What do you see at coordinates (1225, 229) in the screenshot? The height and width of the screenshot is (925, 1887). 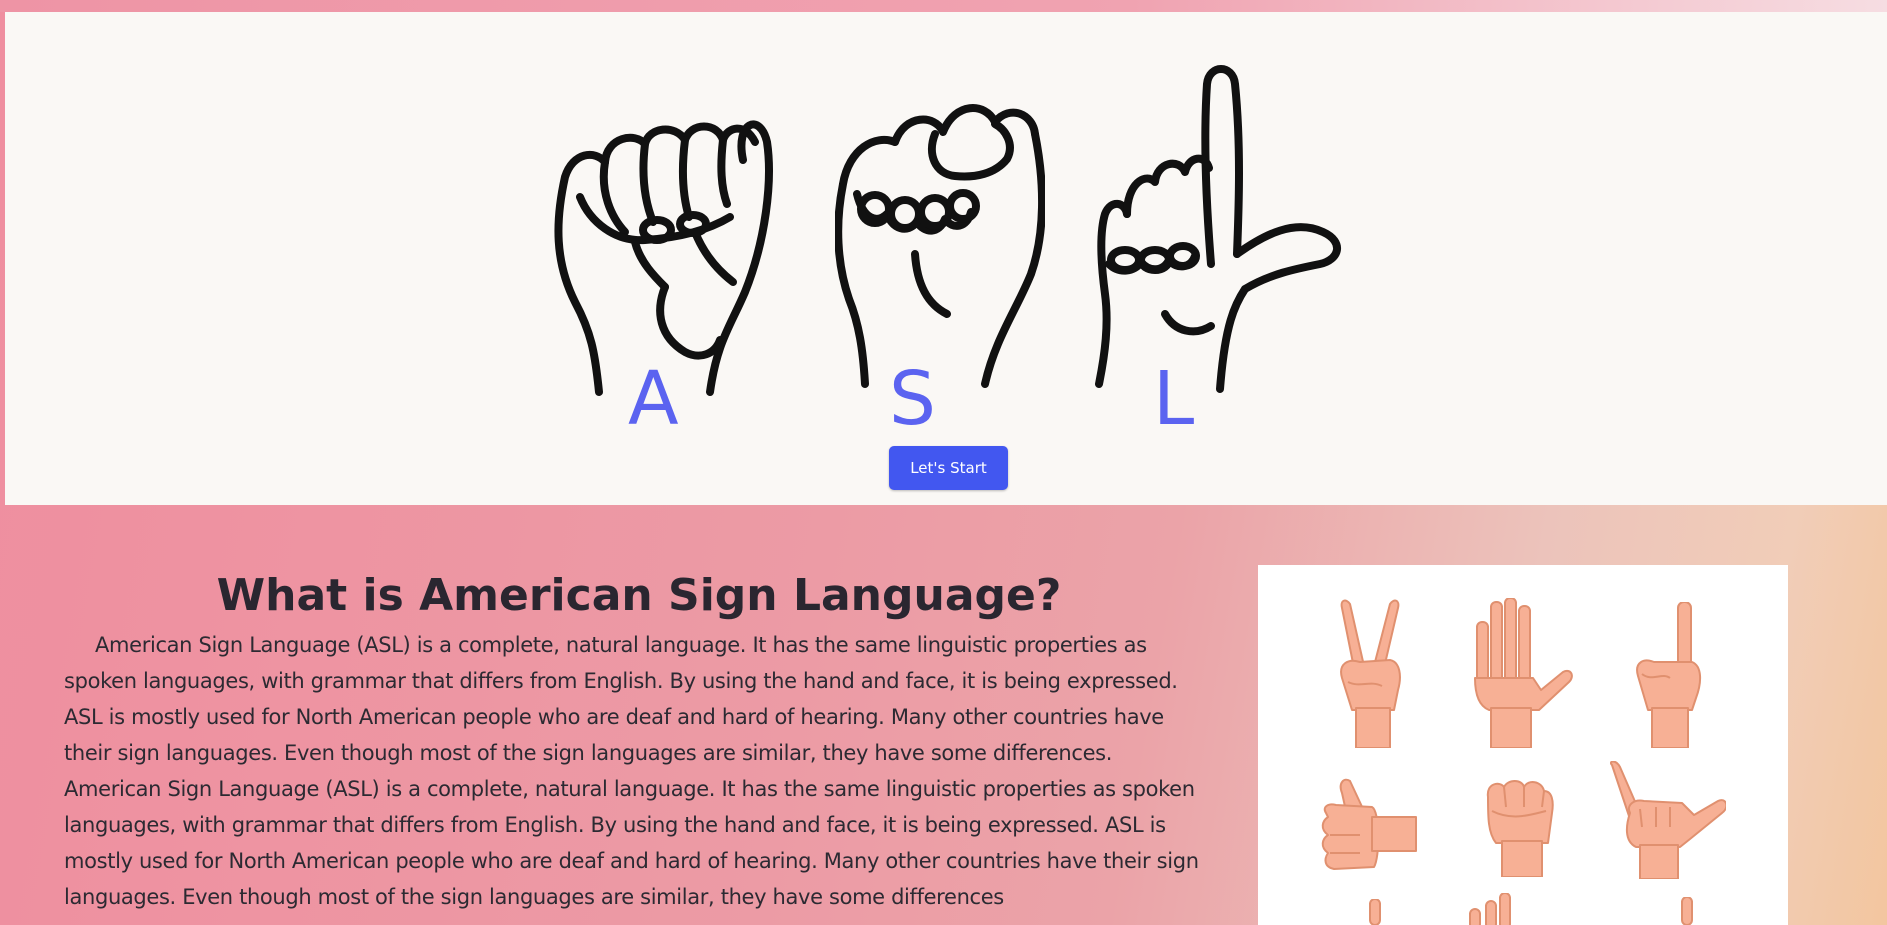 I see `hand-sign-l-icon` at bounding box center [1225, 229].